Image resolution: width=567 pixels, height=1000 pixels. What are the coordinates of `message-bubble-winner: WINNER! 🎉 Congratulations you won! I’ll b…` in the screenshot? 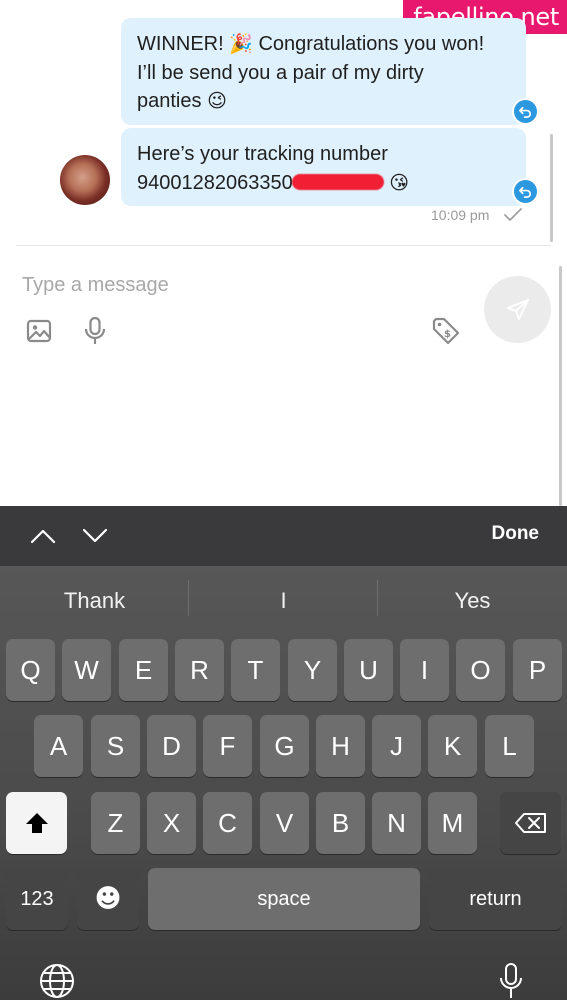 It's located at (323, 71).